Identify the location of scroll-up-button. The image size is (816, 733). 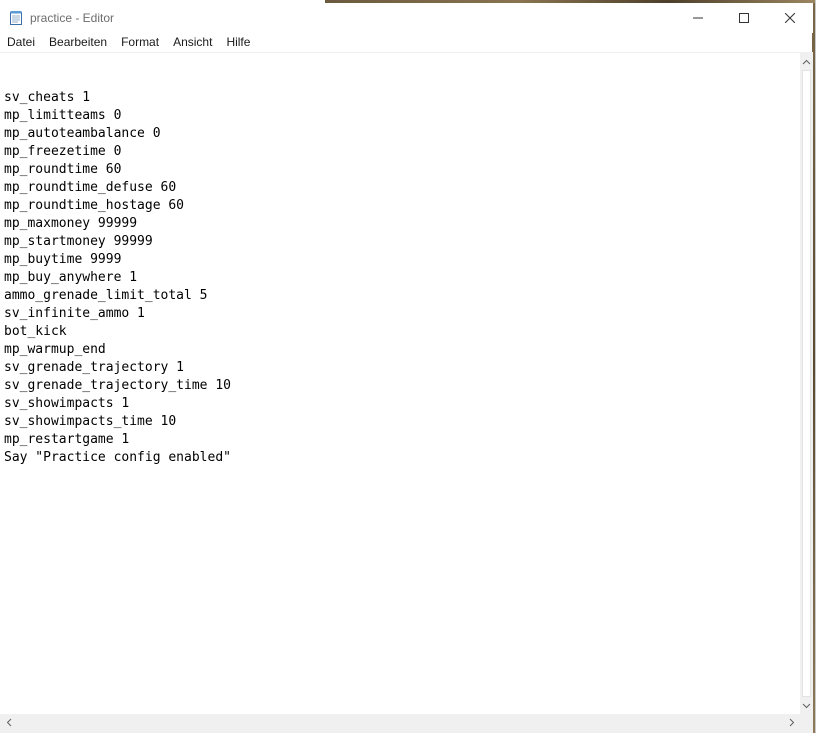
(806, 61).